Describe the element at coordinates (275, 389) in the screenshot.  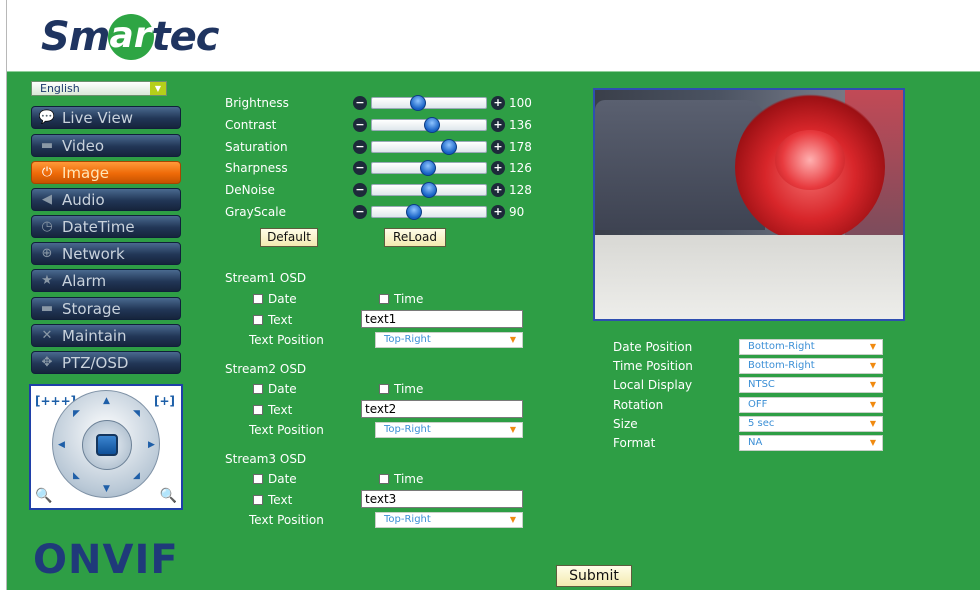
I see `stream2-date-checkbox: Date` at that location.